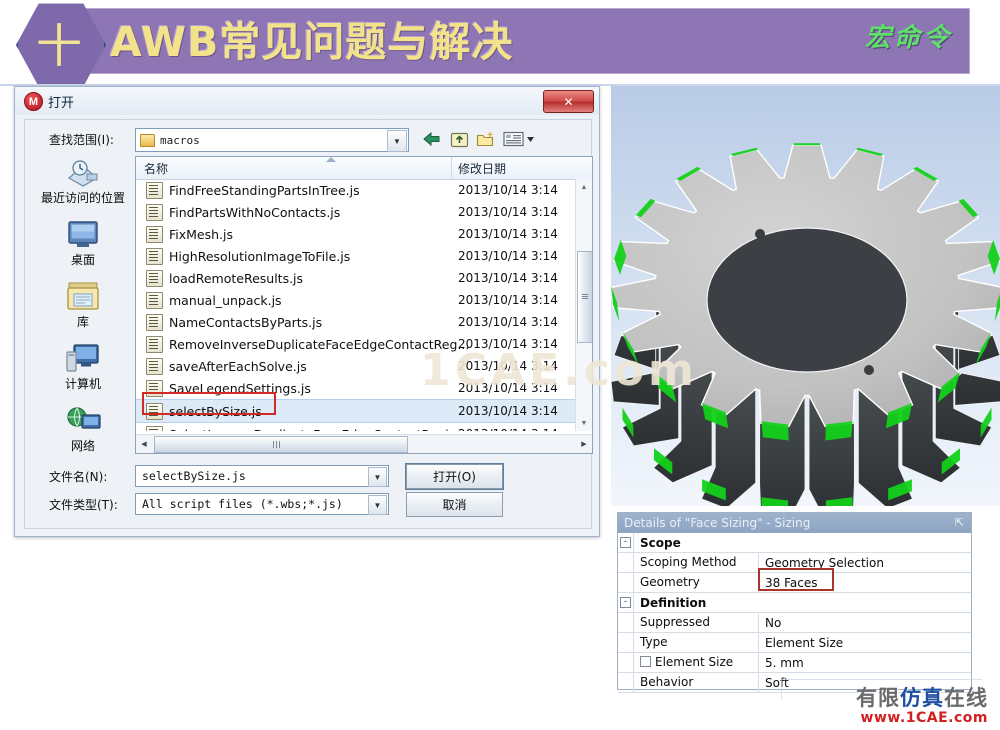 This screenshot has height=730, width=1000. I want to click on details-property-row: Element Size 5. mm, so click(794, 663).